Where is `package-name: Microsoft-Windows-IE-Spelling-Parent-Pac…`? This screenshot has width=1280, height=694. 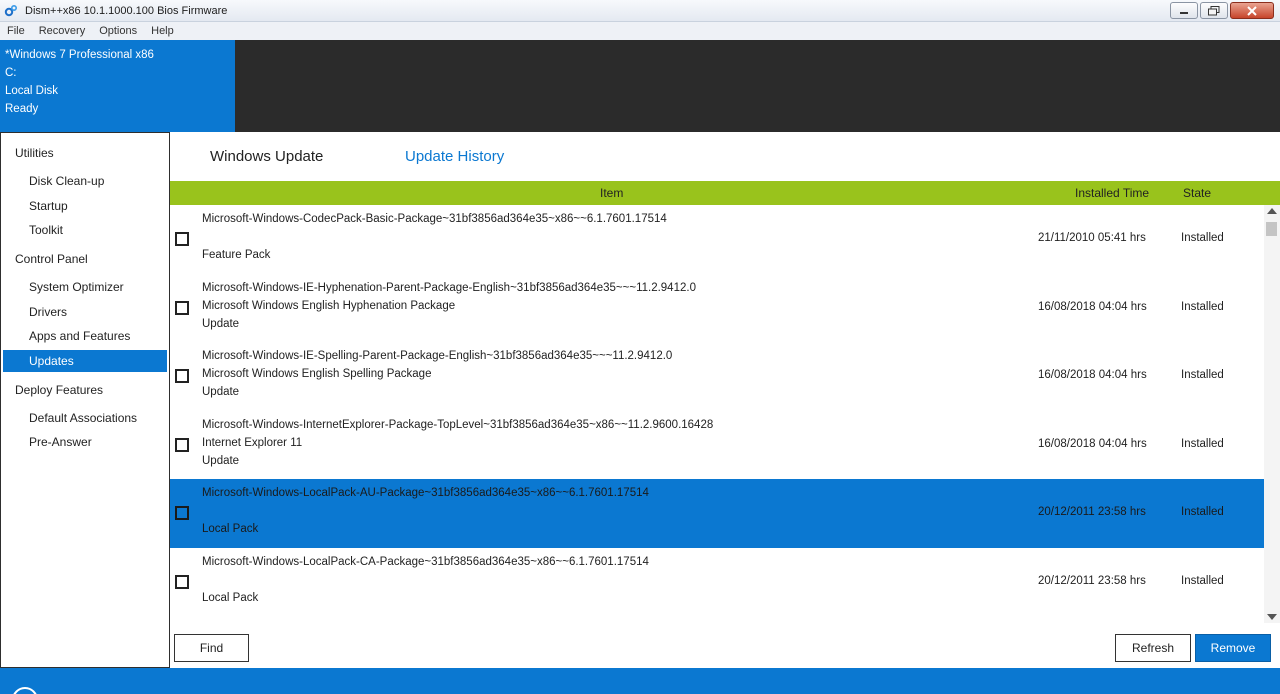 package-name: Microsoft-Windows-IE-Spelling-Parent-Pac… is located at coordinates (437, 356).